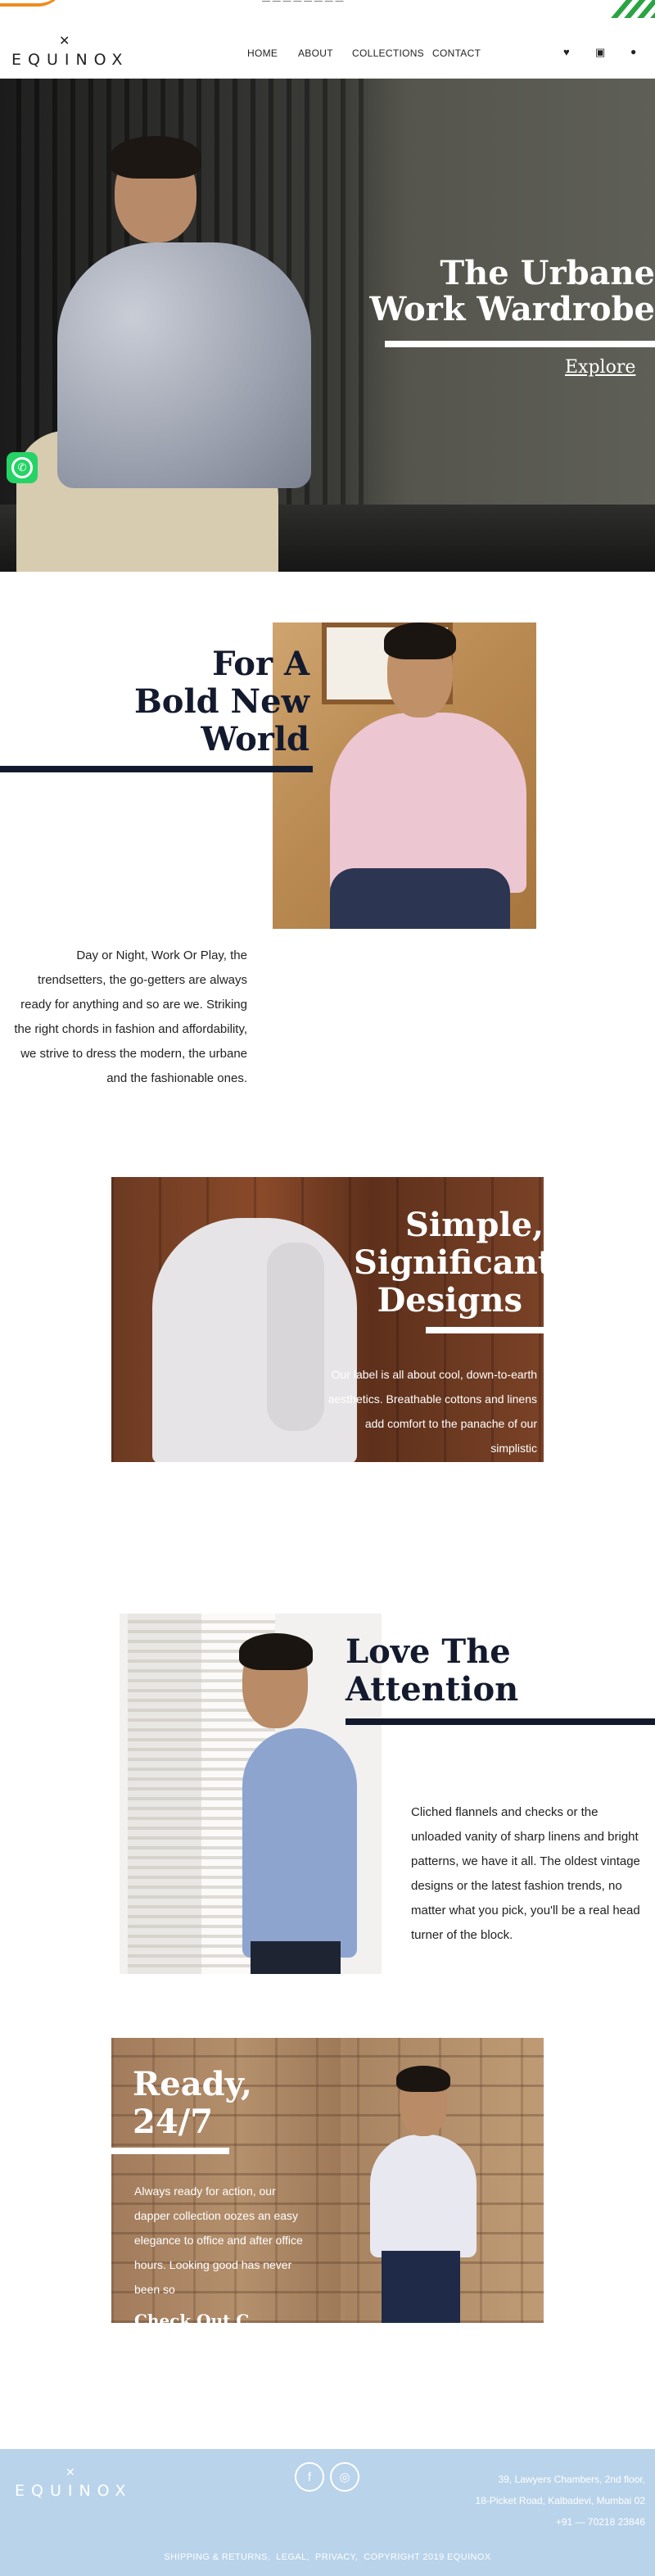  I want to click on section4-model-shirt, so click(423, 2196).